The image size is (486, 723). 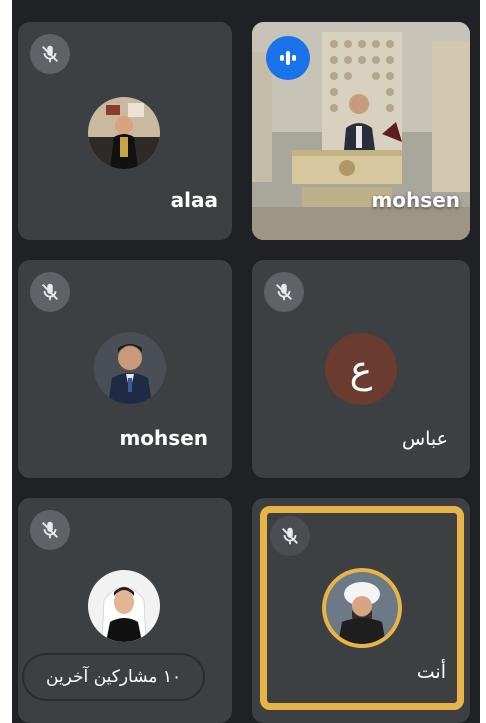 I want to click on participant-tile-mohsen: mohsen, so click(x=125, y=369).